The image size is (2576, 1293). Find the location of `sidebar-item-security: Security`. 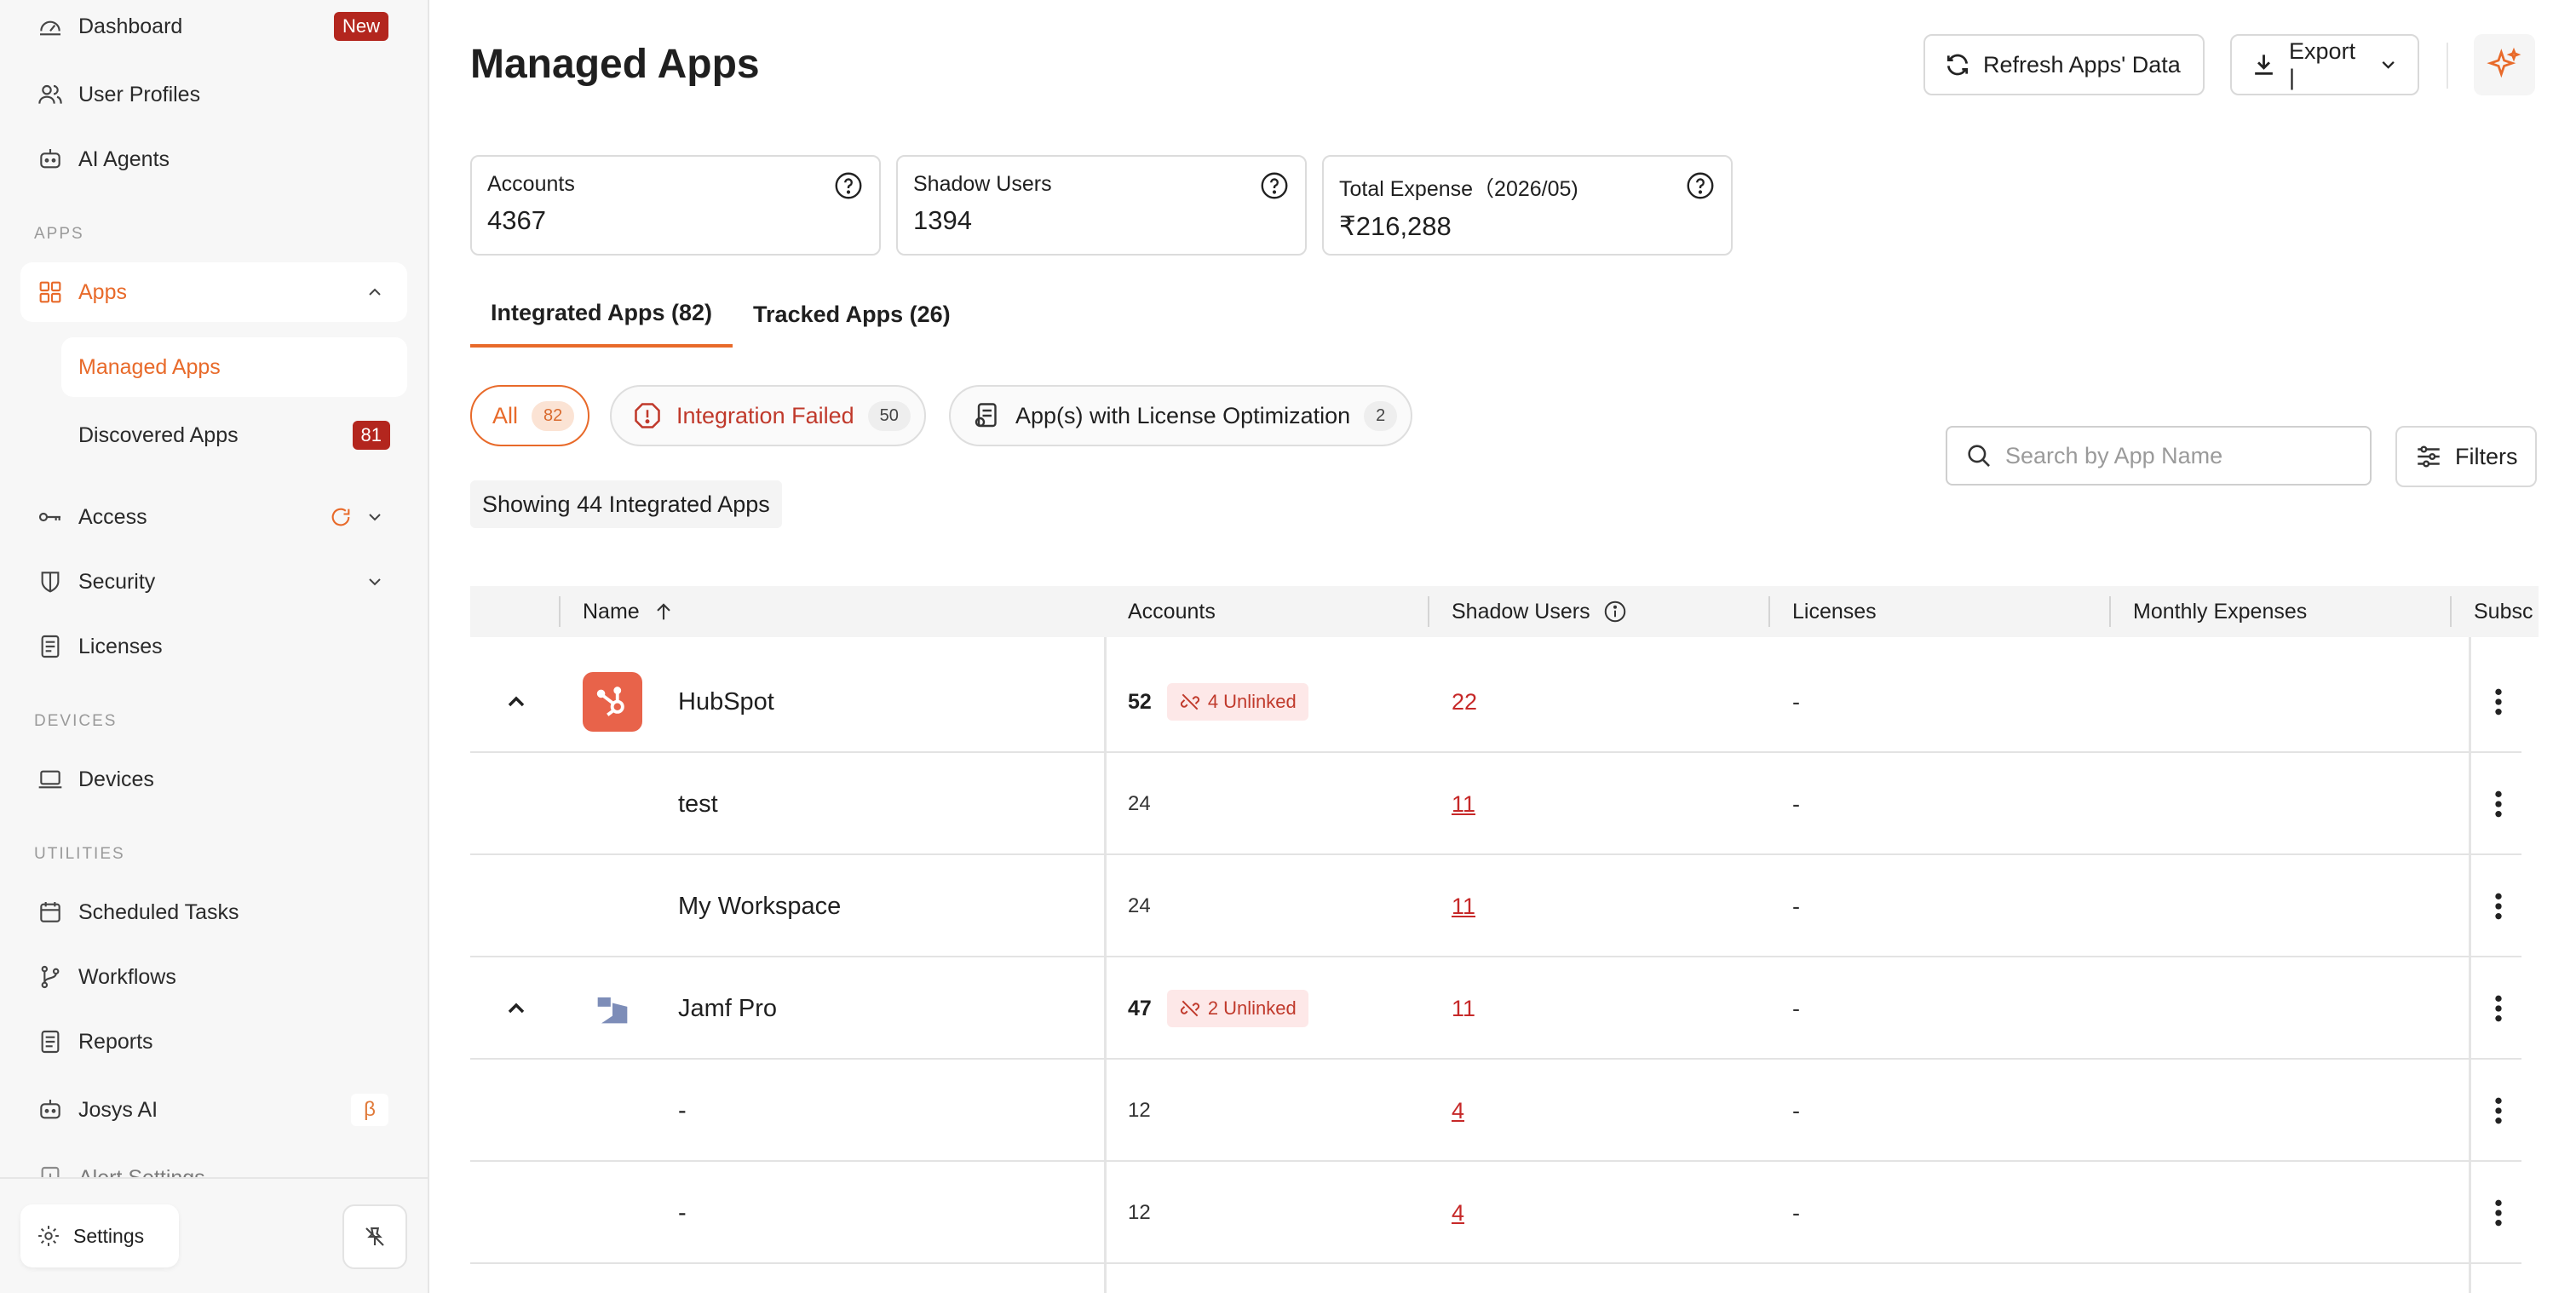

sidebar-item-security: Security is located at coordinates (214, 582).